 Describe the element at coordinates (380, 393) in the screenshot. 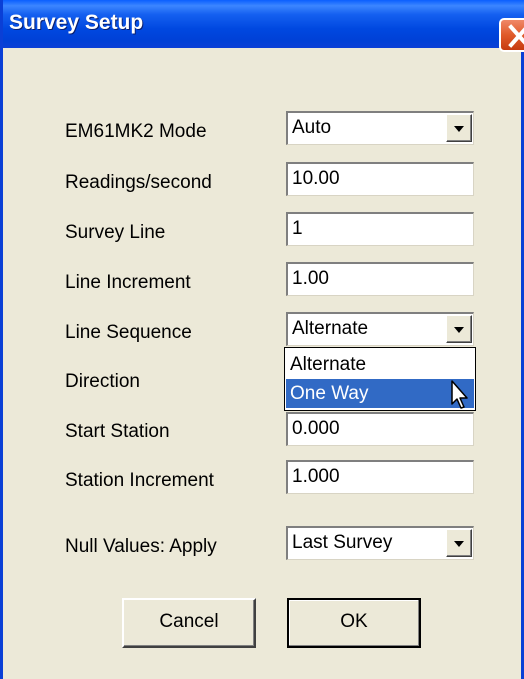

I see `dropdown-option-one-way: One Way` at that location.